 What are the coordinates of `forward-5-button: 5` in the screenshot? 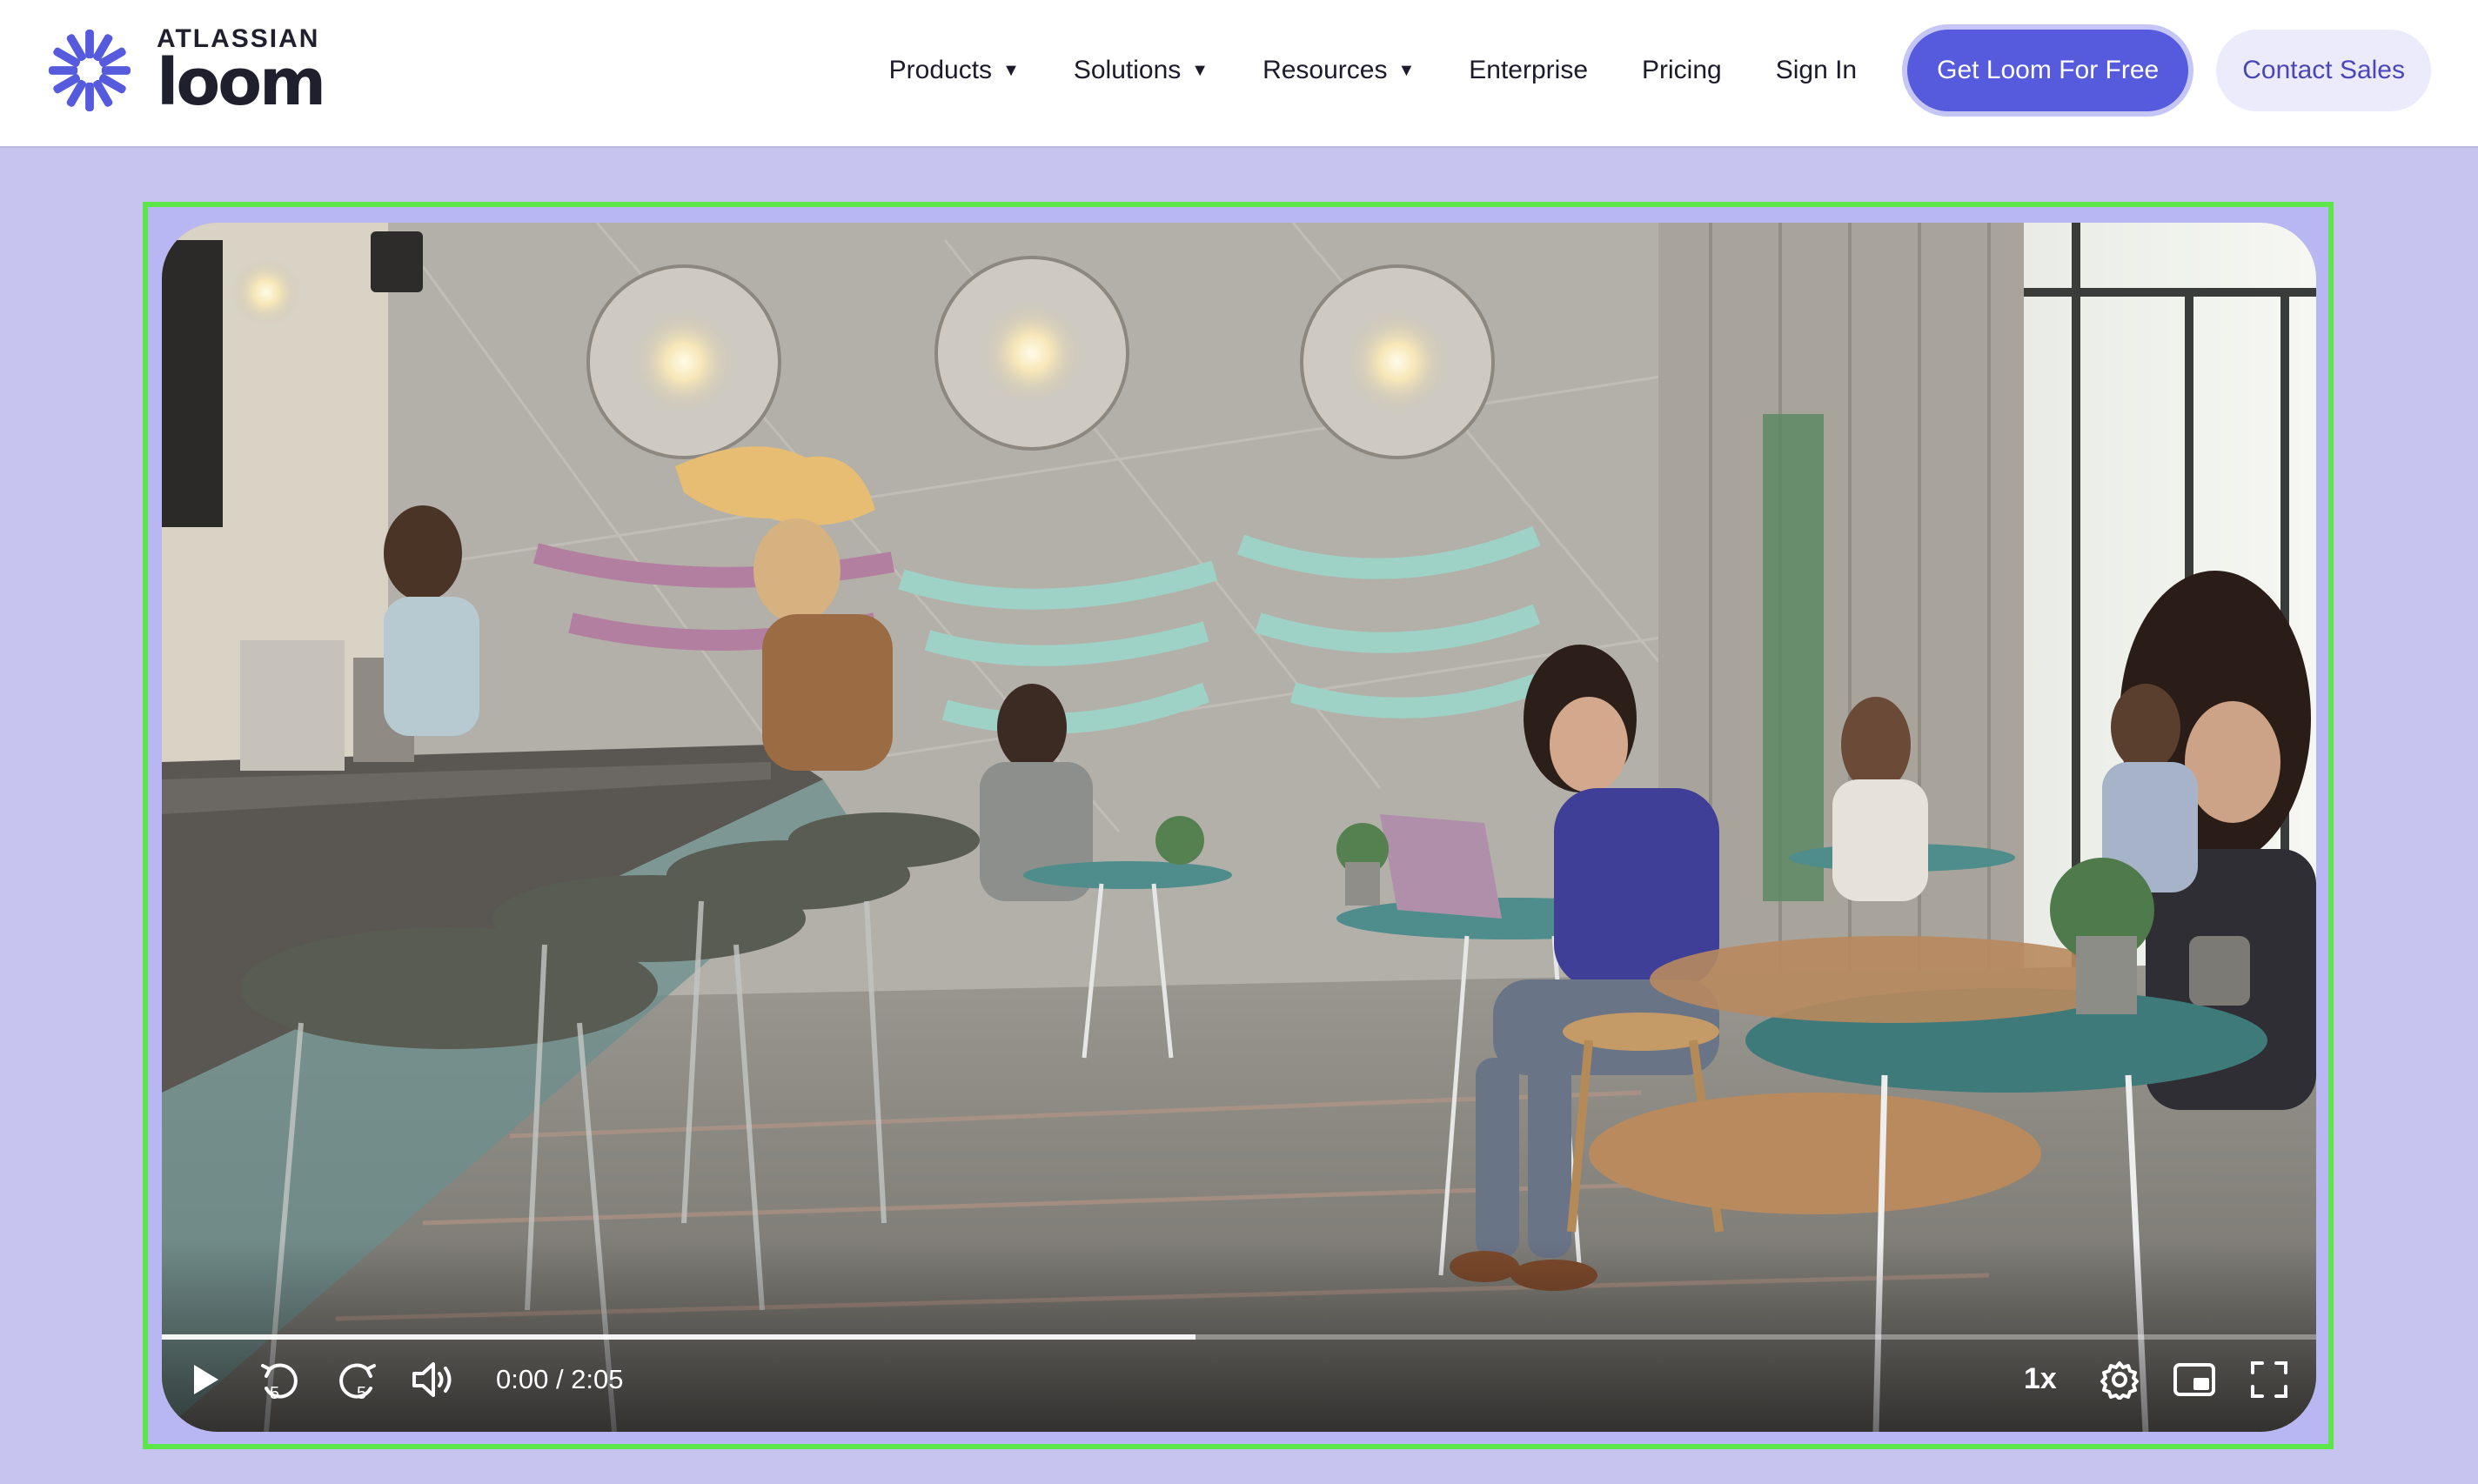 It's located at (357, 1380).